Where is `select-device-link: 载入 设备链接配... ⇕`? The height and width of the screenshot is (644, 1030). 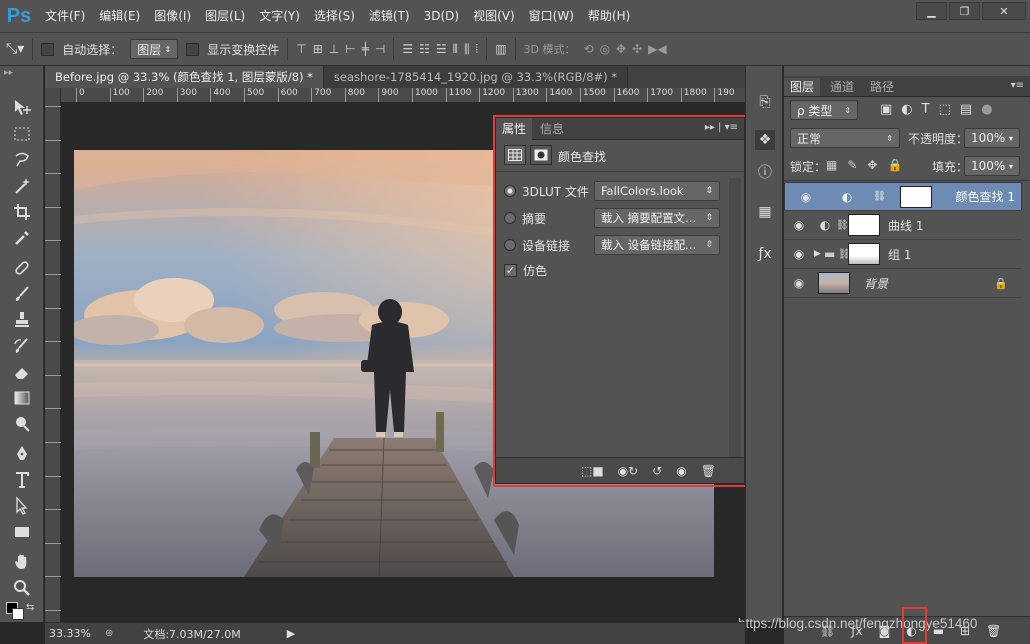 select-device-link: 载入 设备链接配... ⇕ is located at coordinates (657, 245).